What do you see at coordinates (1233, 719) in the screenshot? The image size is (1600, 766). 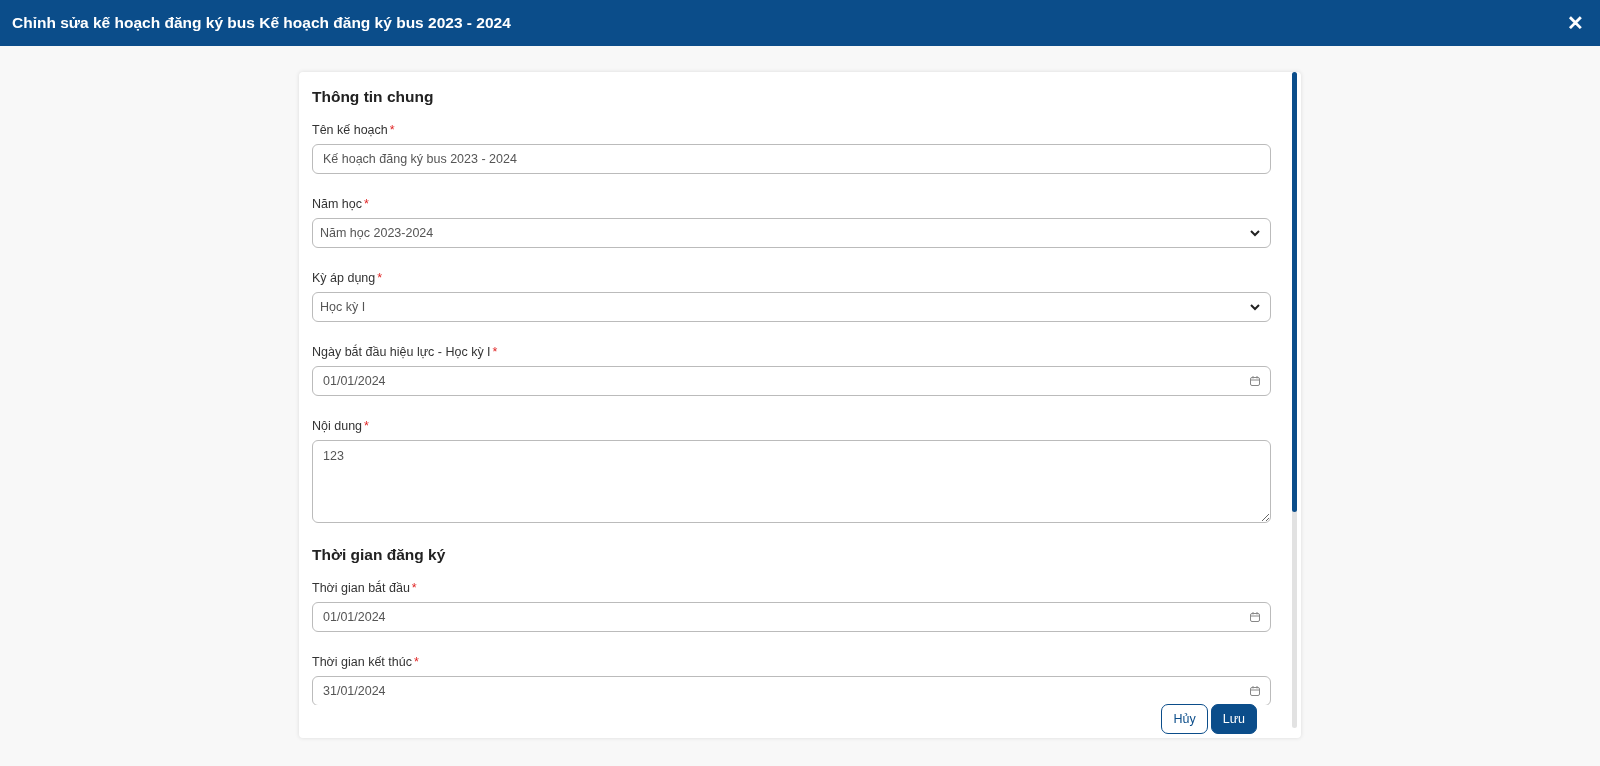 I see `save-button: Lưu` at bounding box center [1233, 719].